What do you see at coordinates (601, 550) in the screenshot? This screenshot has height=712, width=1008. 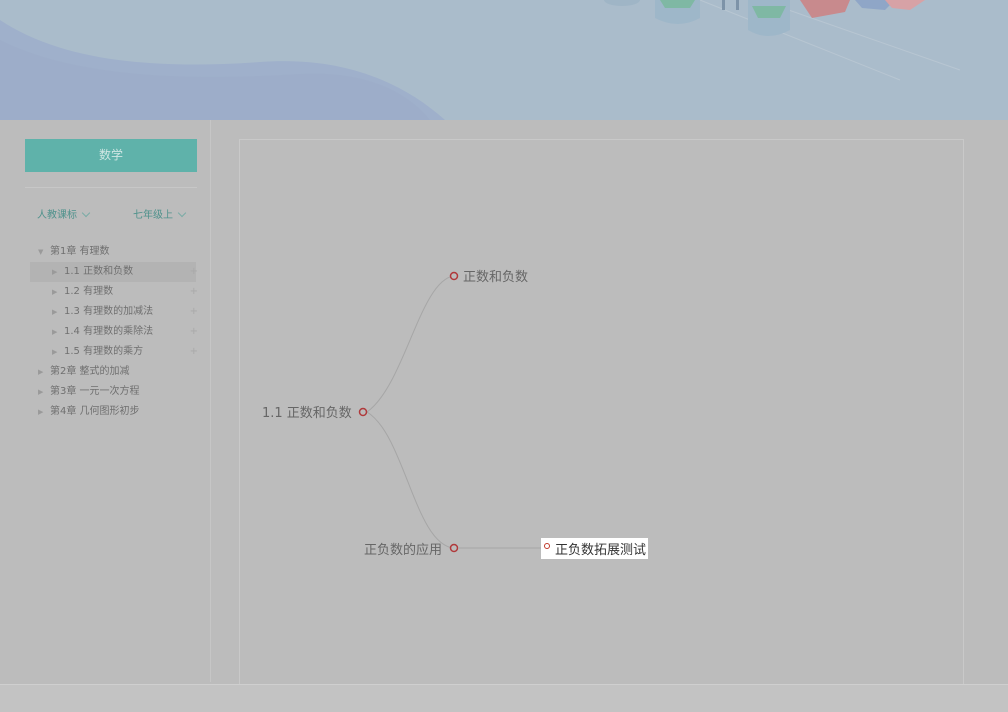 I see `mindmap-node-leaf-label: 正负数拓展测试` at bounding box center [601, 550].